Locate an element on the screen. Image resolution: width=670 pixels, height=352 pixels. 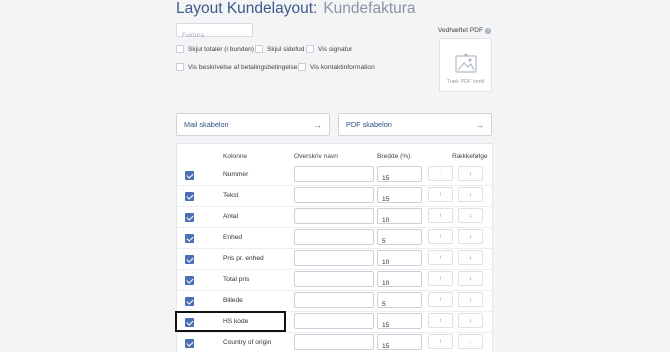
page-title-layout-name: Kundefaktura is located at coordinates (369, 8).